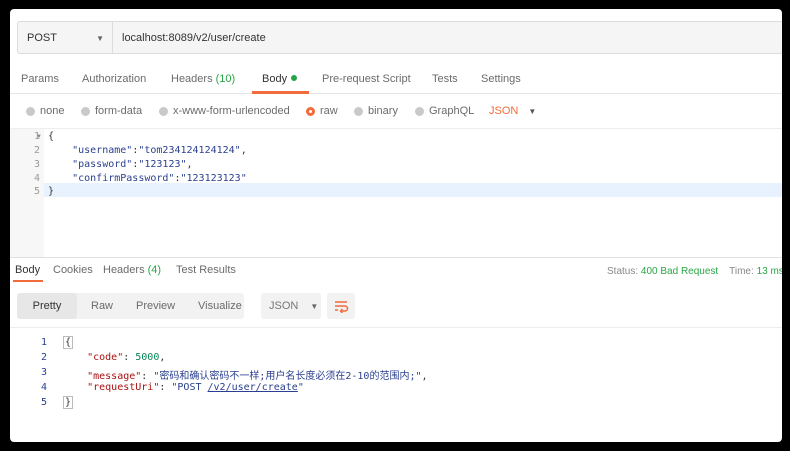 This screenshot has width=790, height=451. I want to click on json-value-prefix: "POST, so click(189, 387).